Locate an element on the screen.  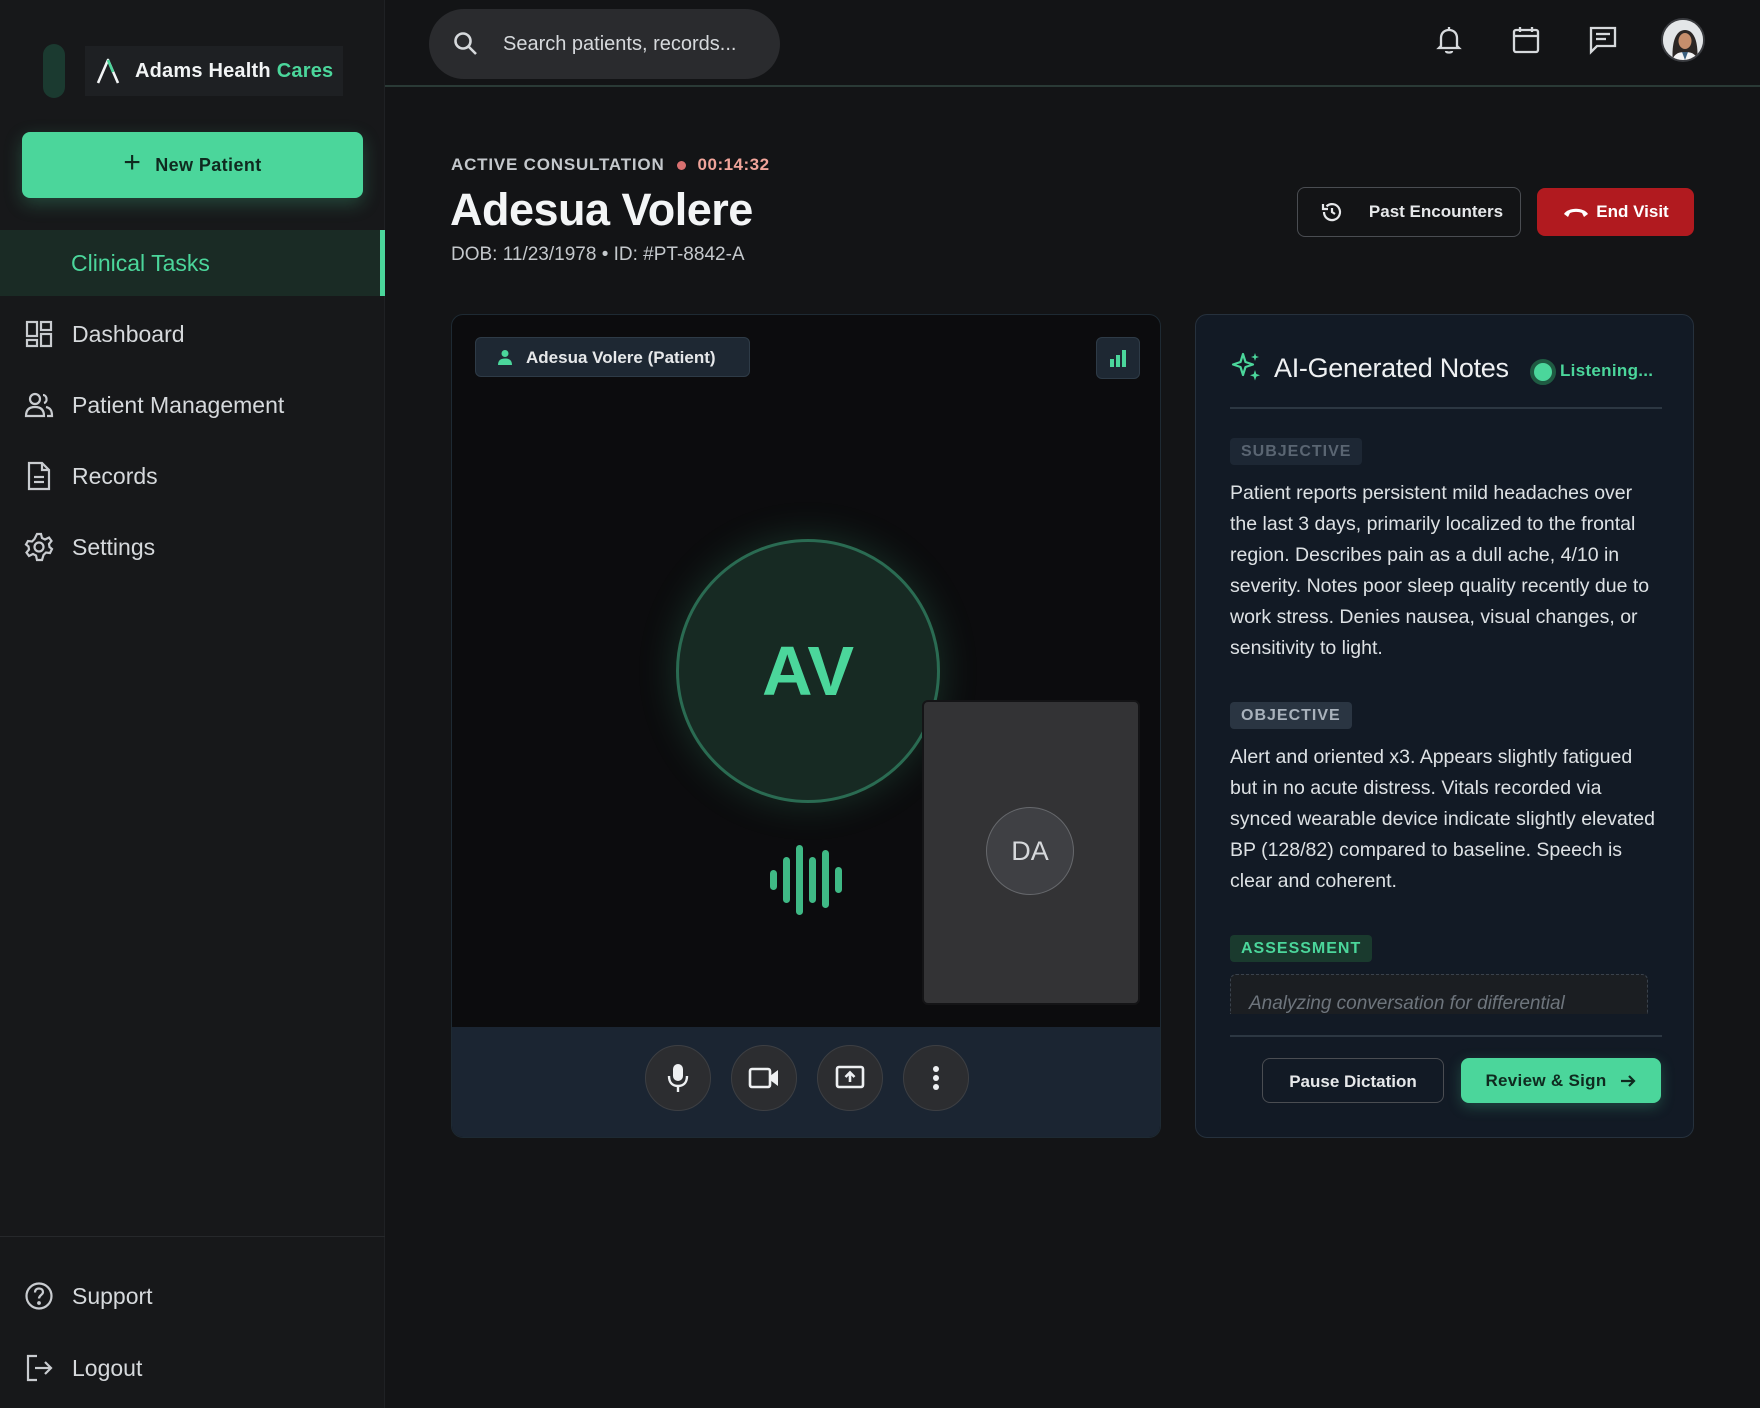
screen-share-icon is located at coordinates (850, 1077).